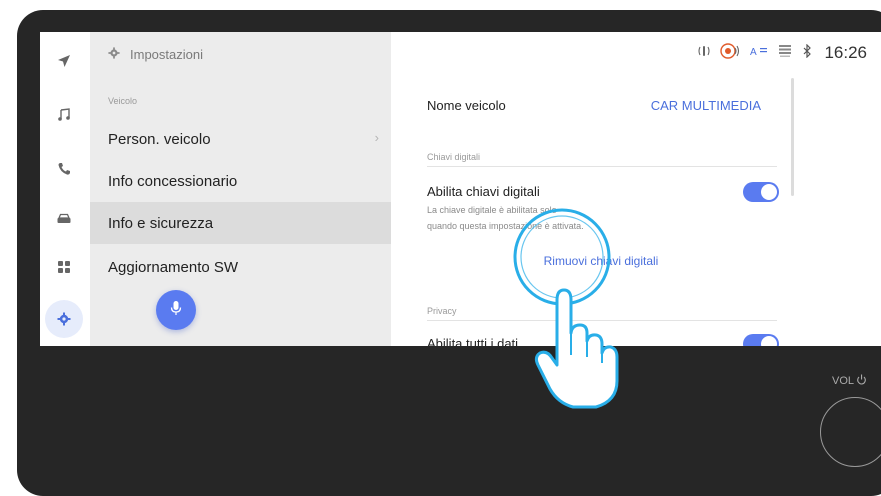  Describe the element at coordinates (64, 169) in the screenshot. I see `phone-icon` at that location.